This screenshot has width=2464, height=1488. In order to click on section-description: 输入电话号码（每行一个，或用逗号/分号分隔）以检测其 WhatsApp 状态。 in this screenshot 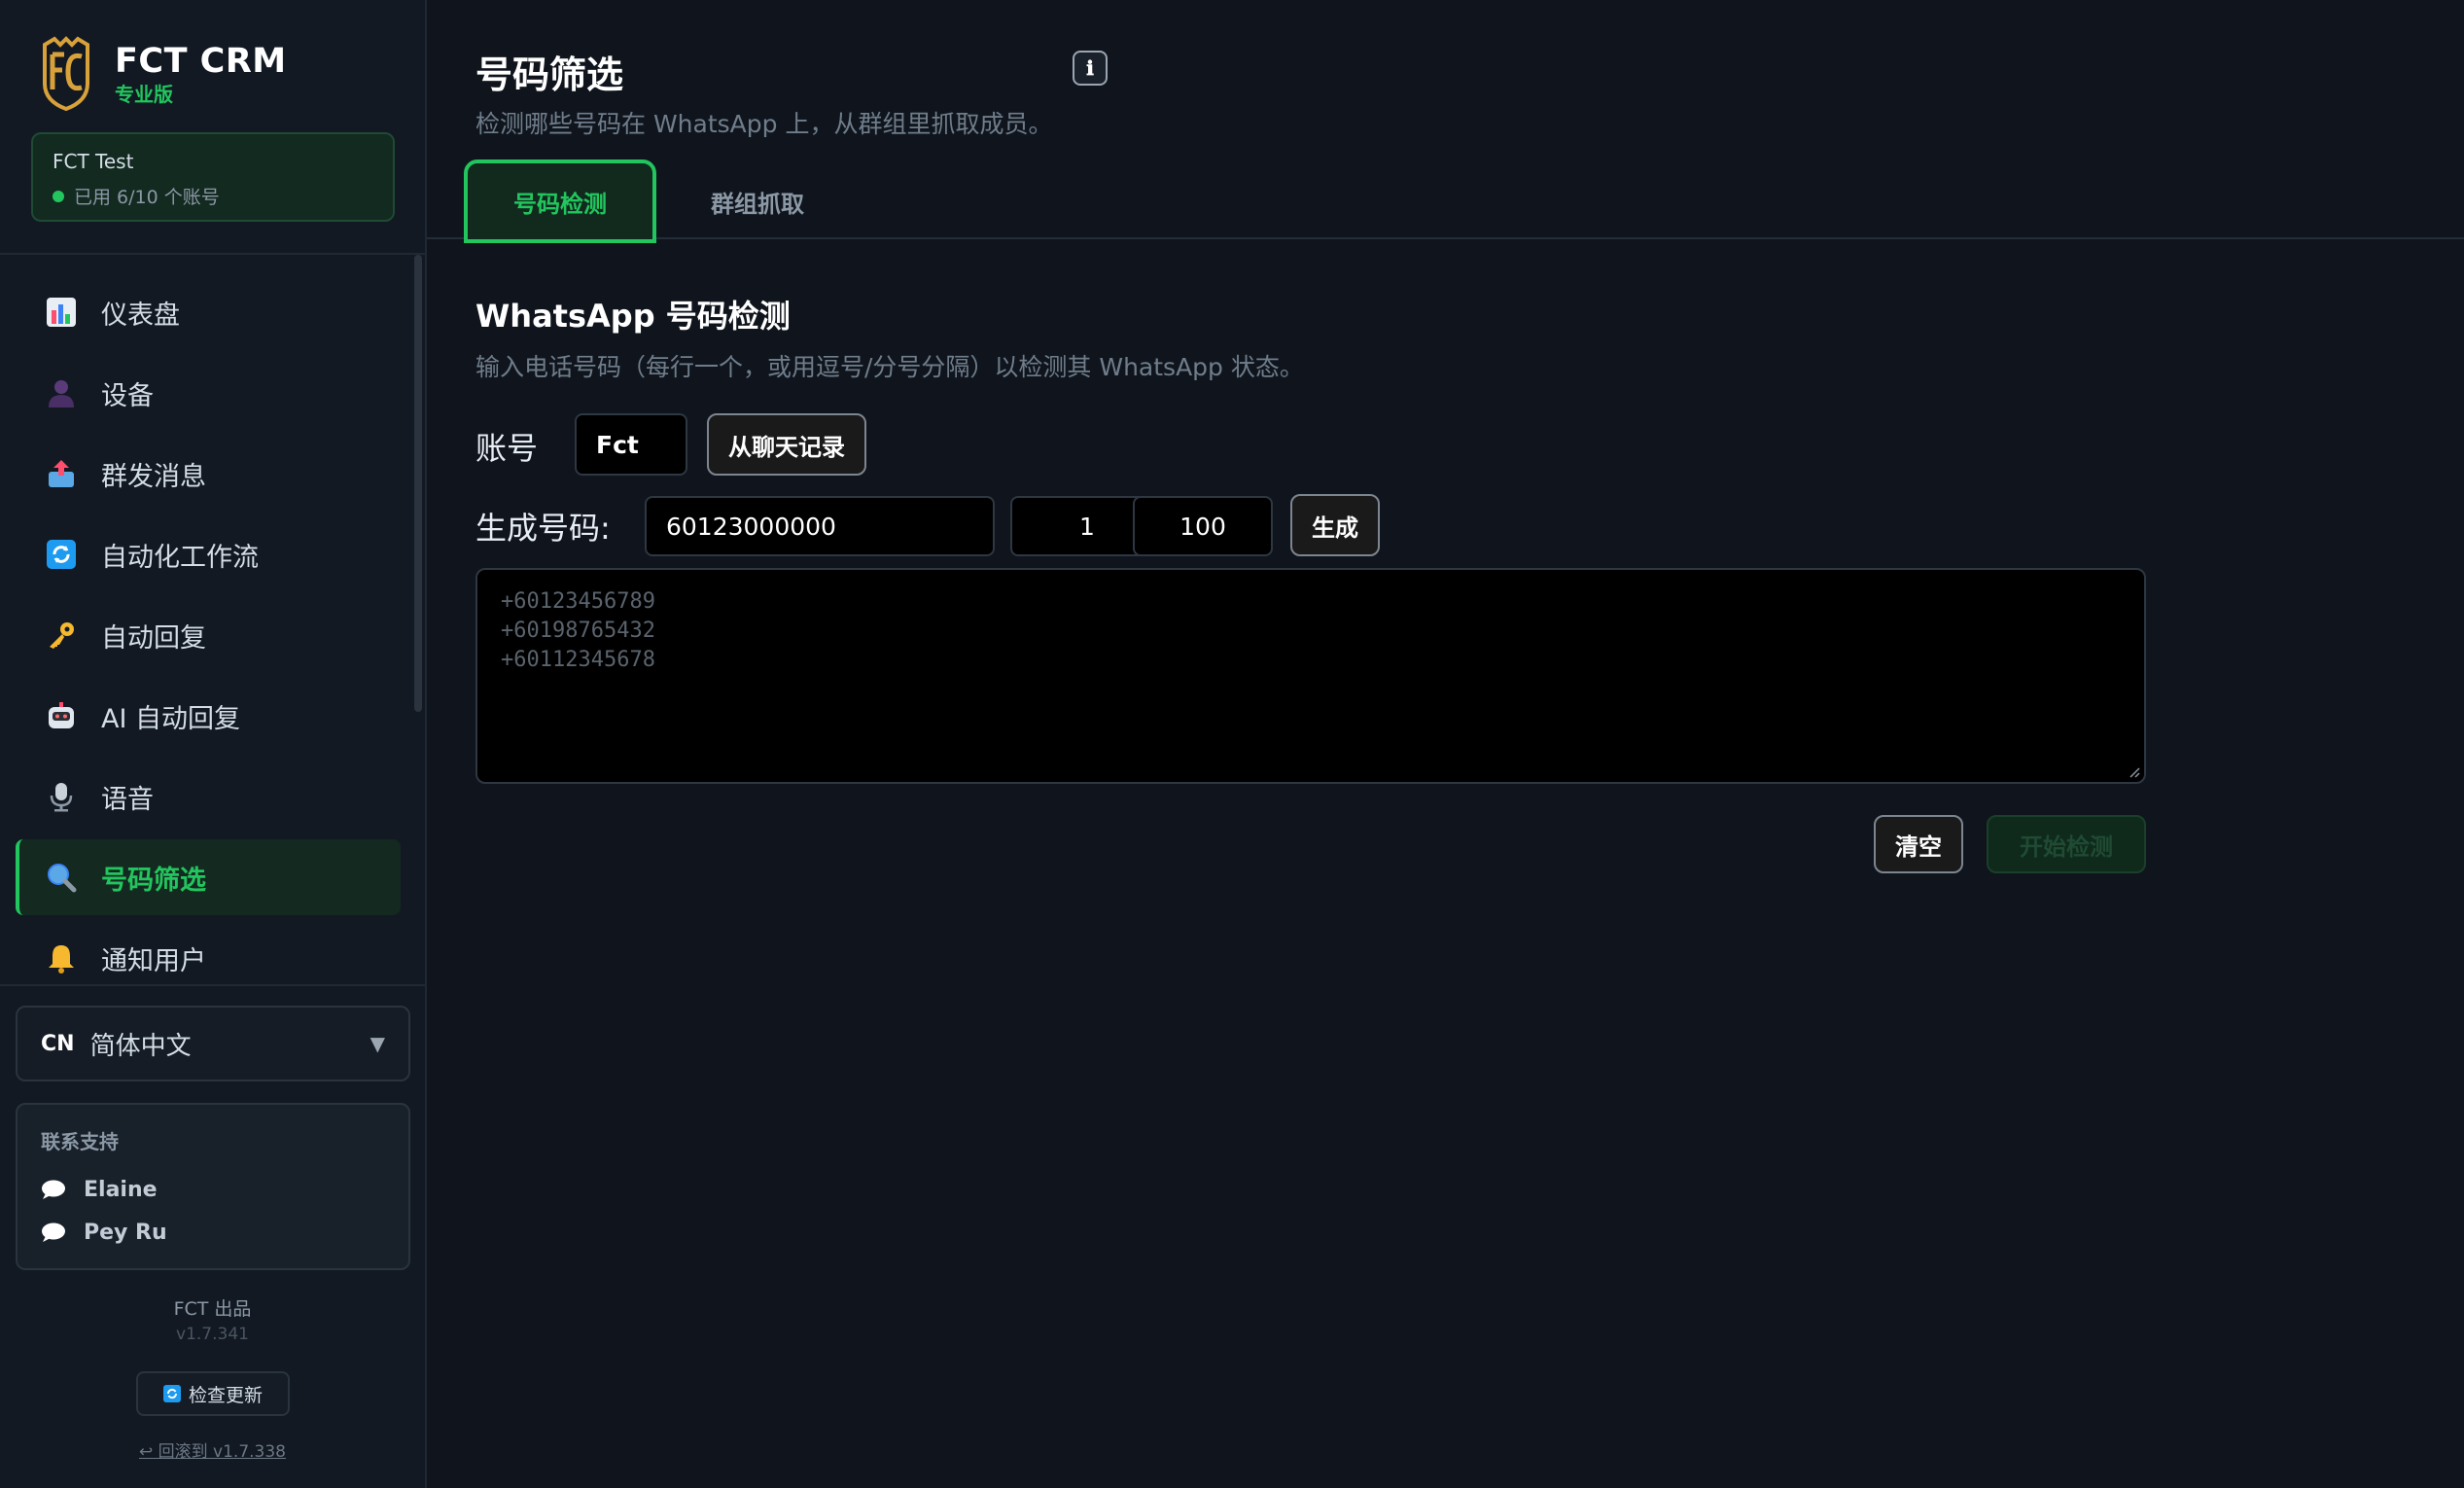, I will do `click(889, 367)`.